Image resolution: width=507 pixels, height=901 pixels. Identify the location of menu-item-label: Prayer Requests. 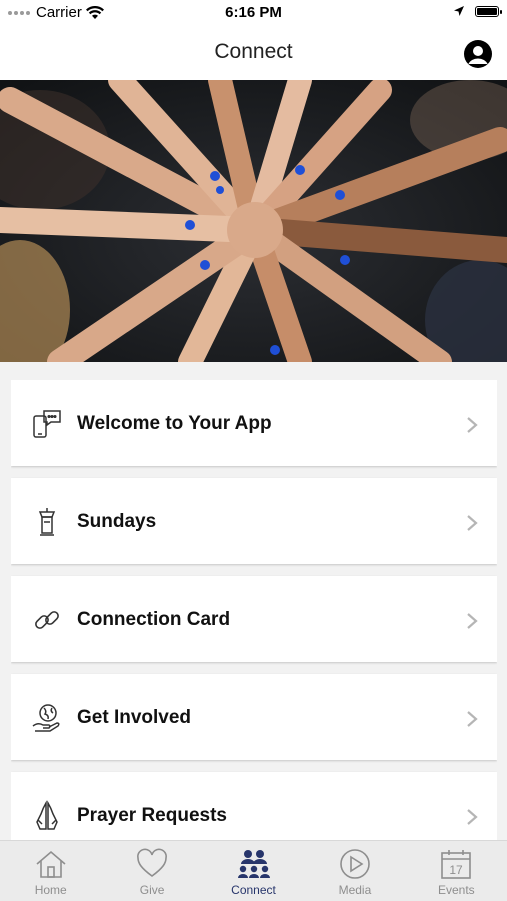
(152, 815).